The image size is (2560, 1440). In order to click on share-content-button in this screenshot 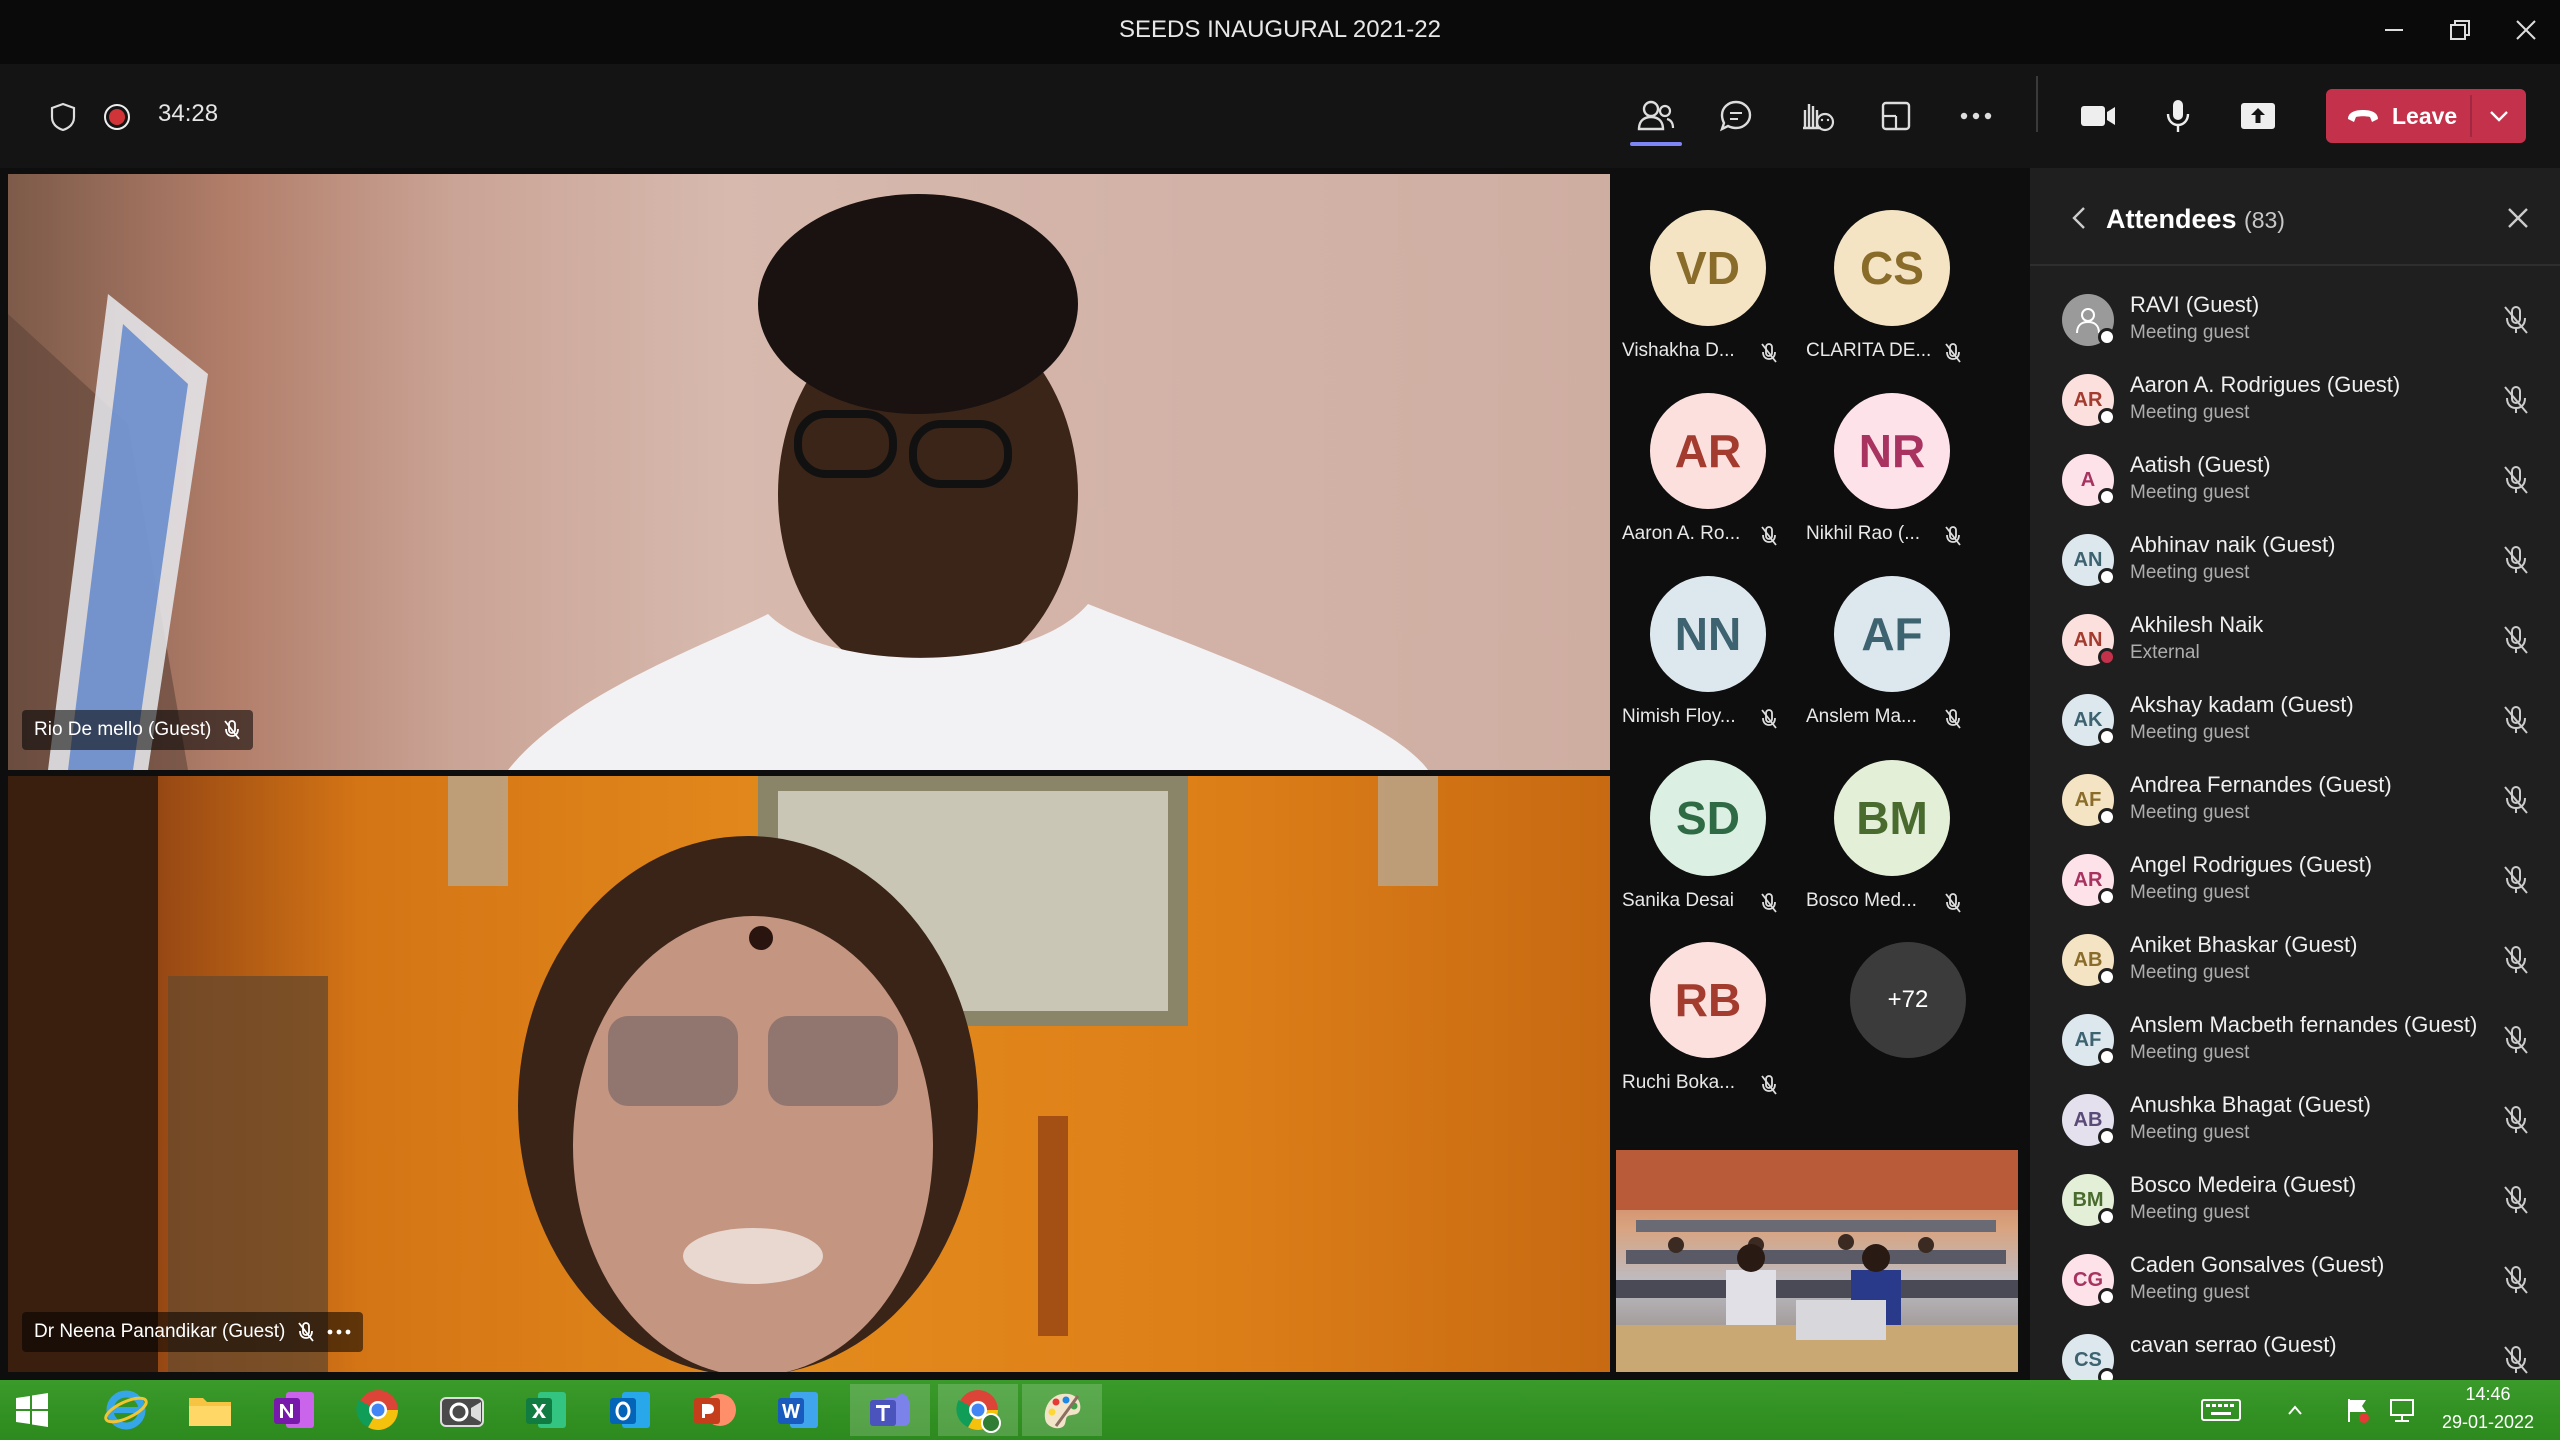, I will do `click(2258, 116)`.